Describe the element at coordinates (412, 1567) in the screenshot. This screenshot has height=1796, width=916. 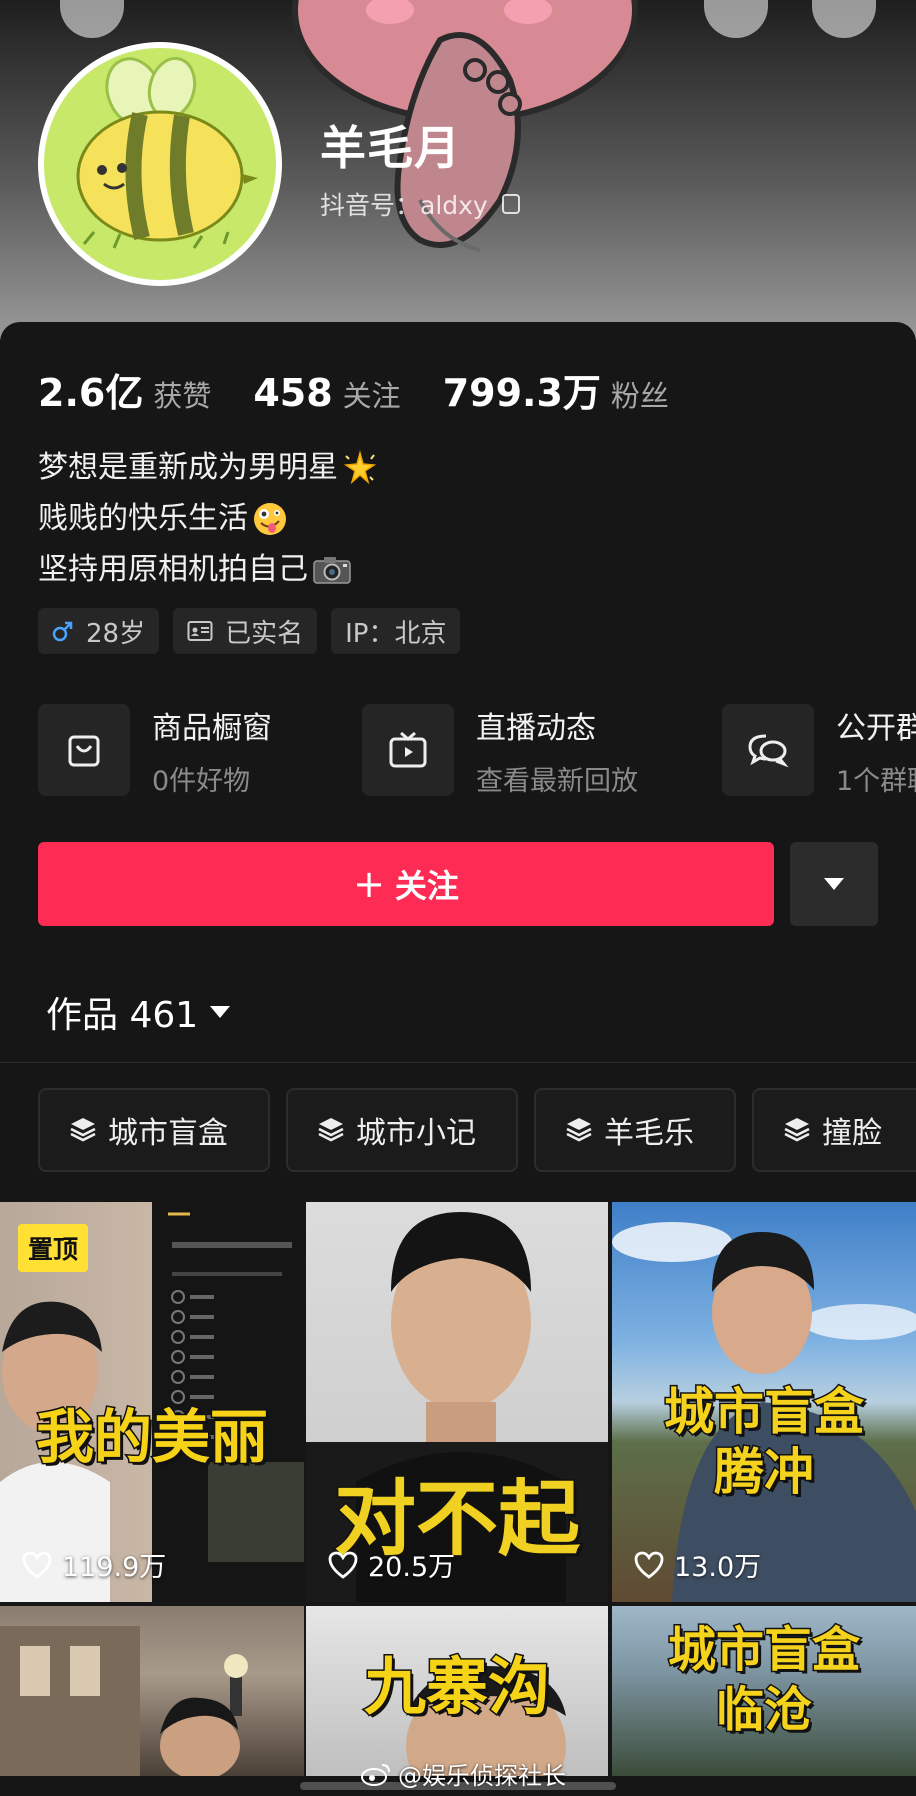
I see `like-count-text: 20.5万` at that location.